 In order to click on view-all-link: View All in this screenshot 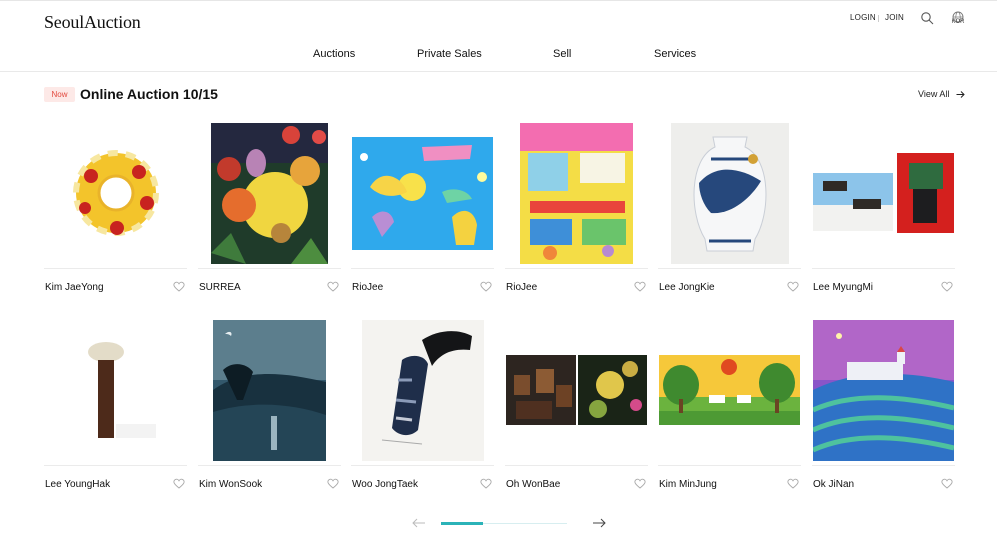, I will do `click(933, 94)`.